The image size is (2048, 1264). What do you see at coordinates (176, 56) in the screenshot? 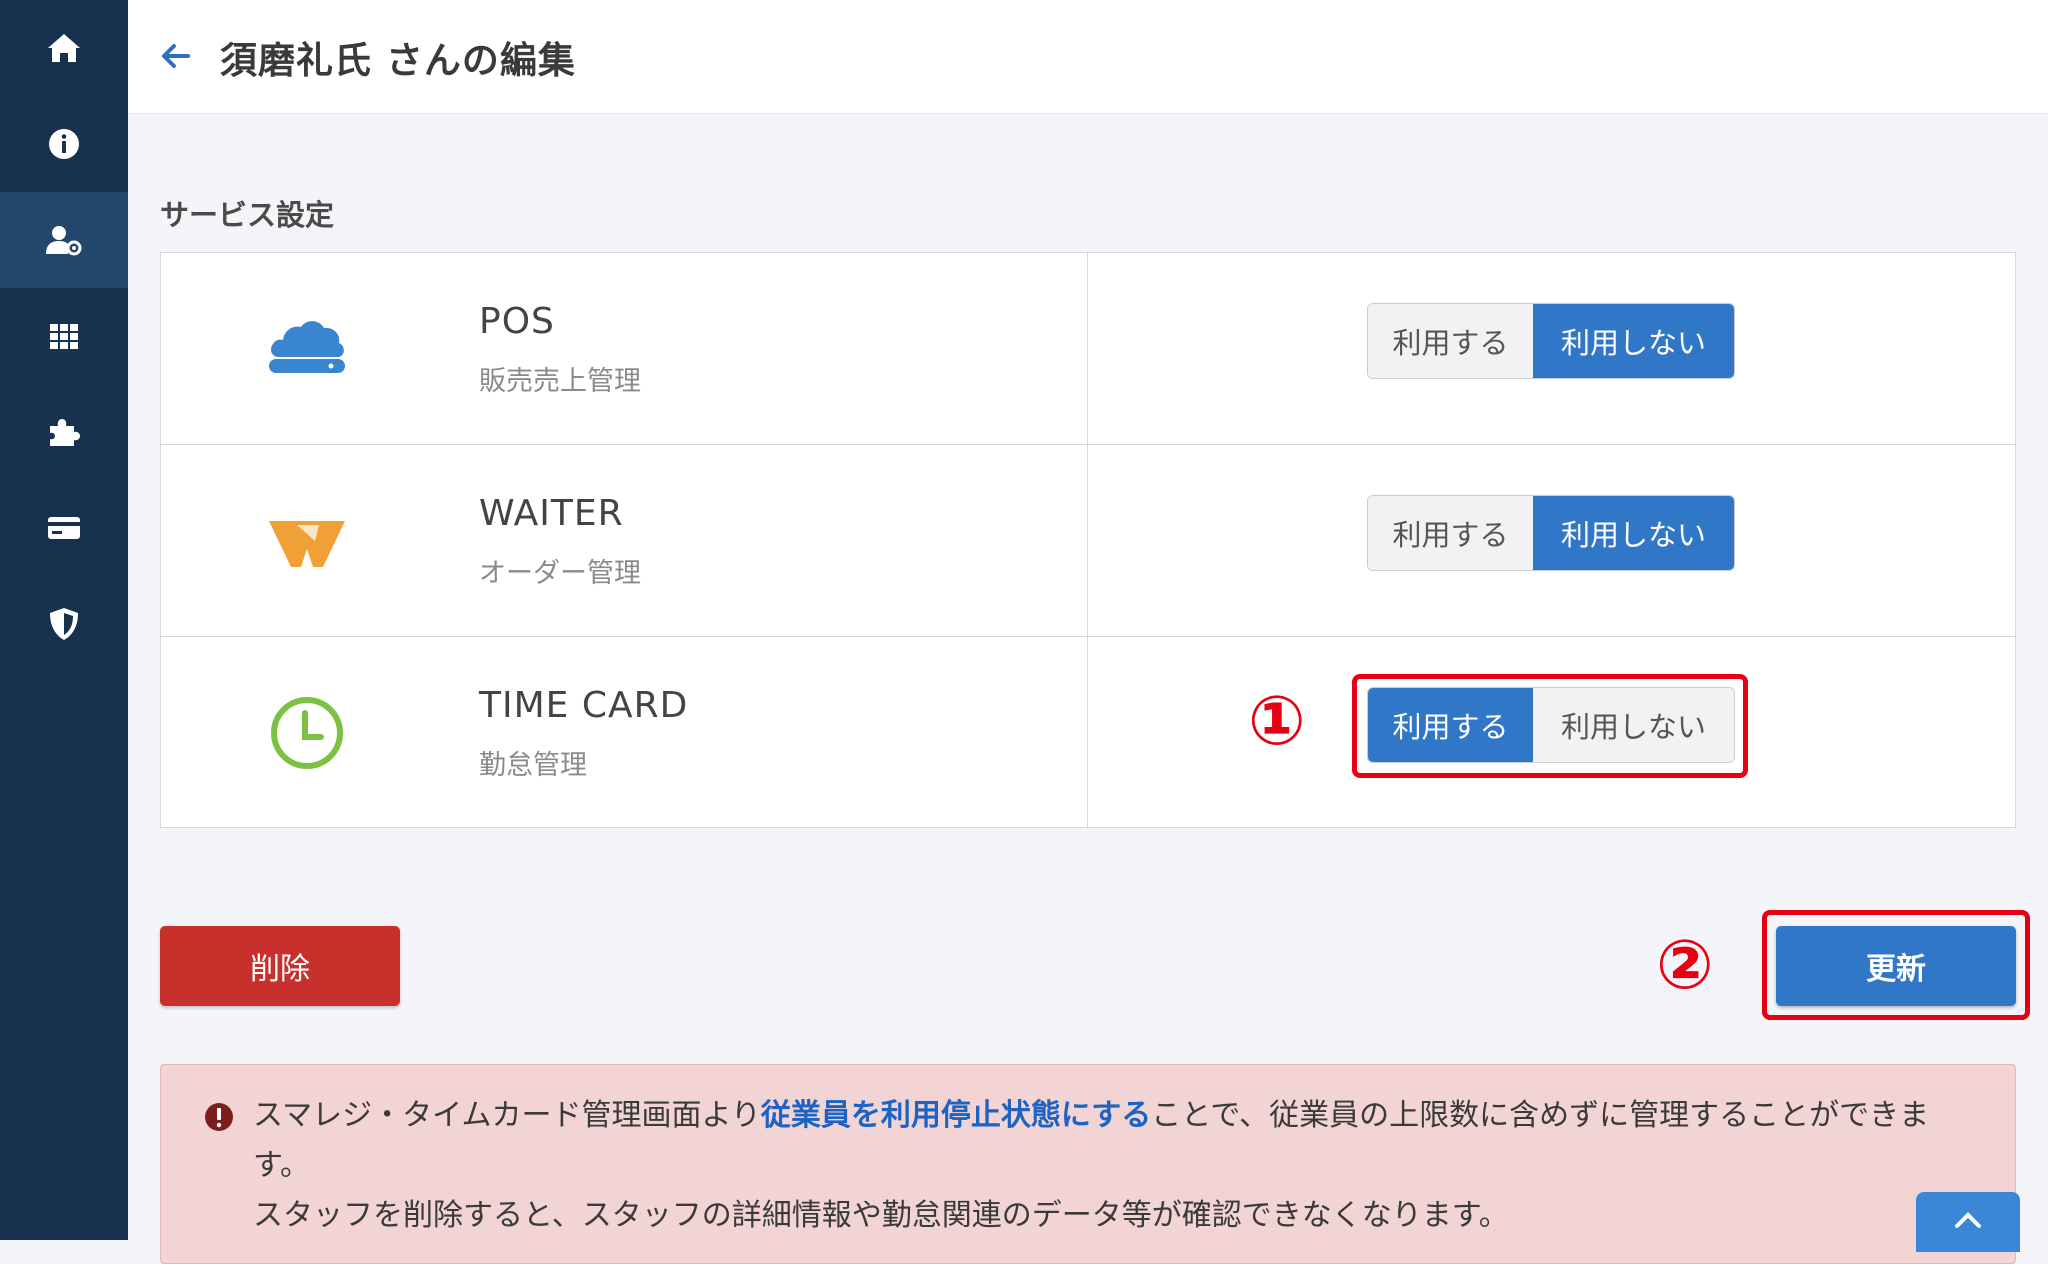
I see `back-arrow-icon` at bounding box center [176, 56].